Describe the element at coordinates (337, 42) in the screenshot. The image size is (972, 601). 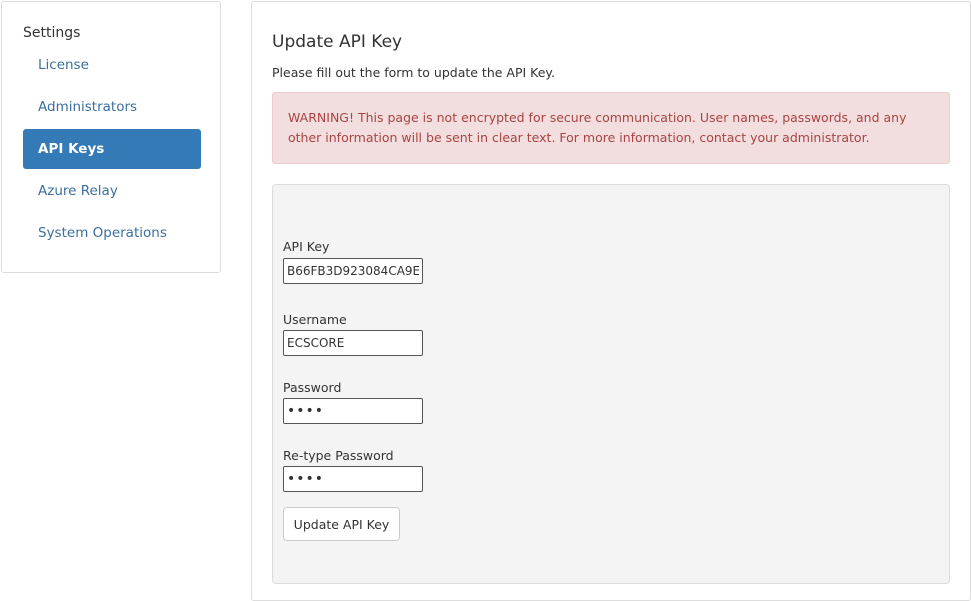
I see `page-title: Update API Key` at that location.